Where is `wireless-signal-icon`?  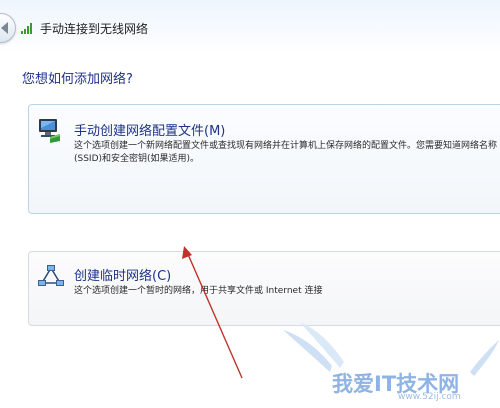 wireless-signal-icon is located at coordinates (26, 28).